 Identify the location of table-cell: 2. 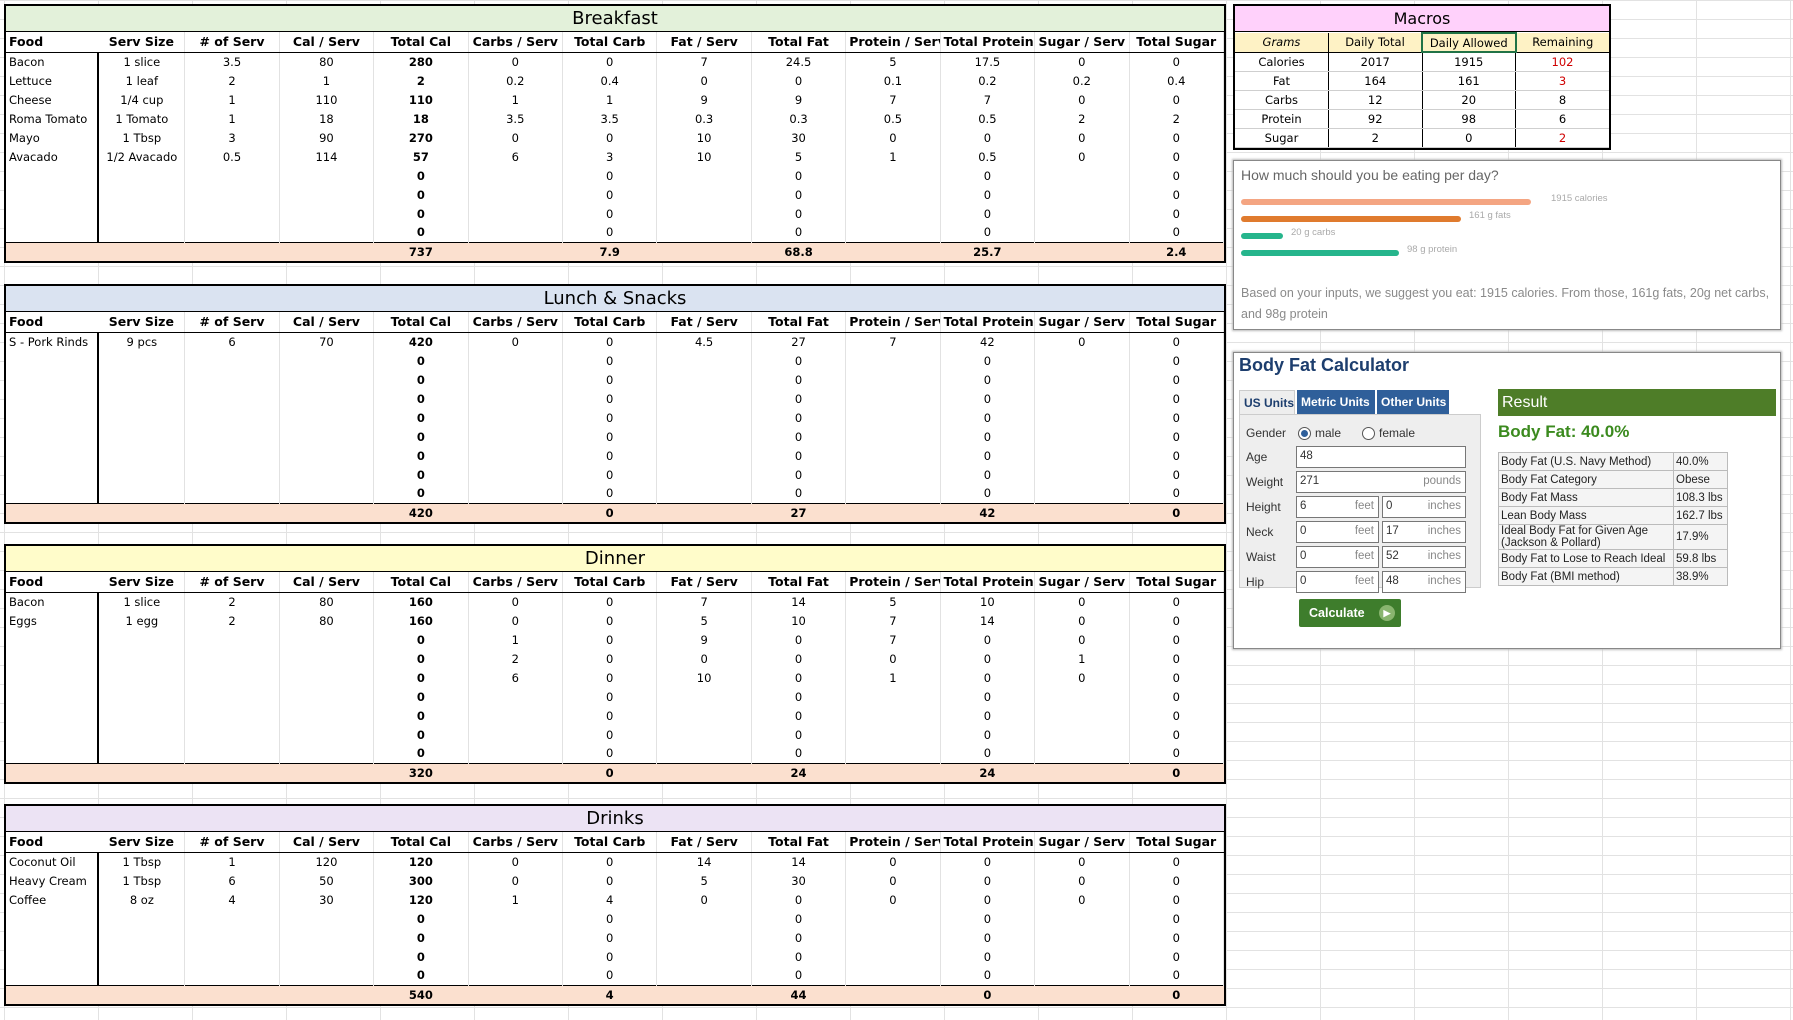
(1082, 118).